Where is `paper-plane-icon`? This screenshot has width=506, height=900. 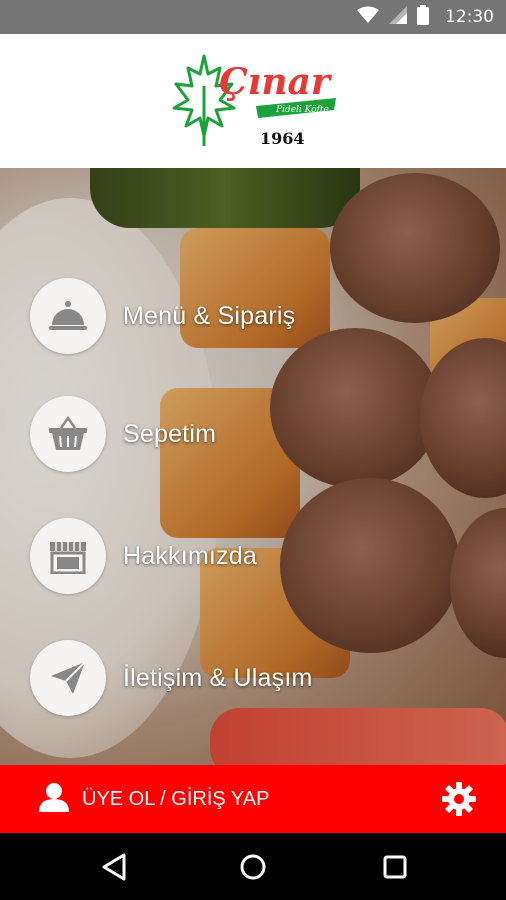
paper-plane-icon is located at coordinates (68, 678).